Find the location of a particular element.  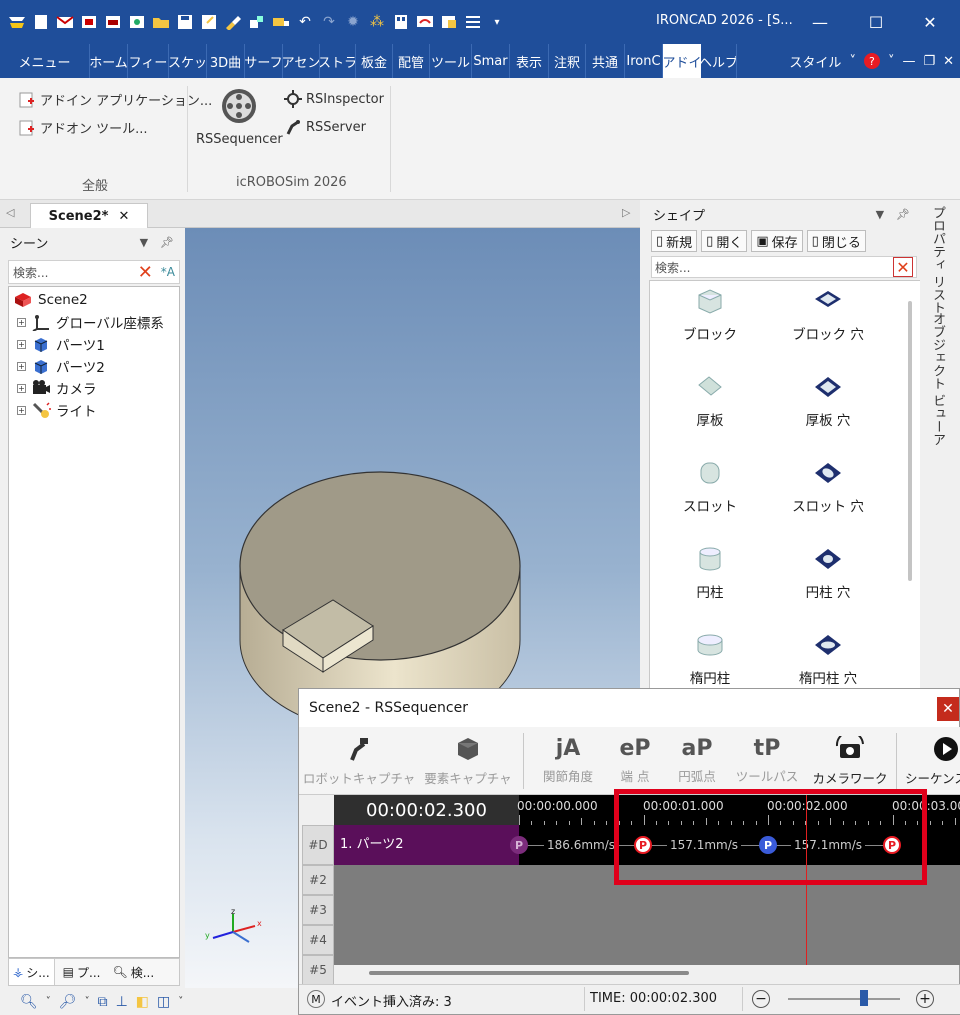

row-label: #2 is located at coordinates (318, 880).